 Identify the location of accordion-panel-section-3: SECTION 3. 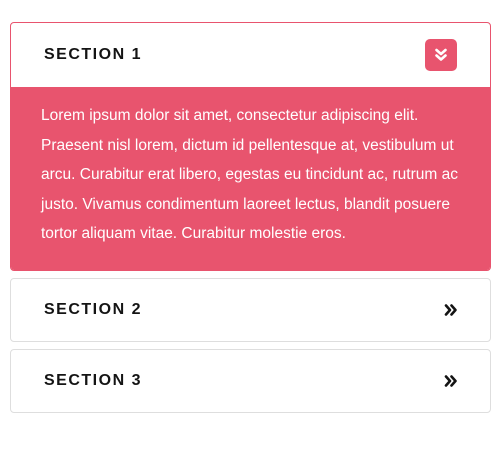
(250, 380).